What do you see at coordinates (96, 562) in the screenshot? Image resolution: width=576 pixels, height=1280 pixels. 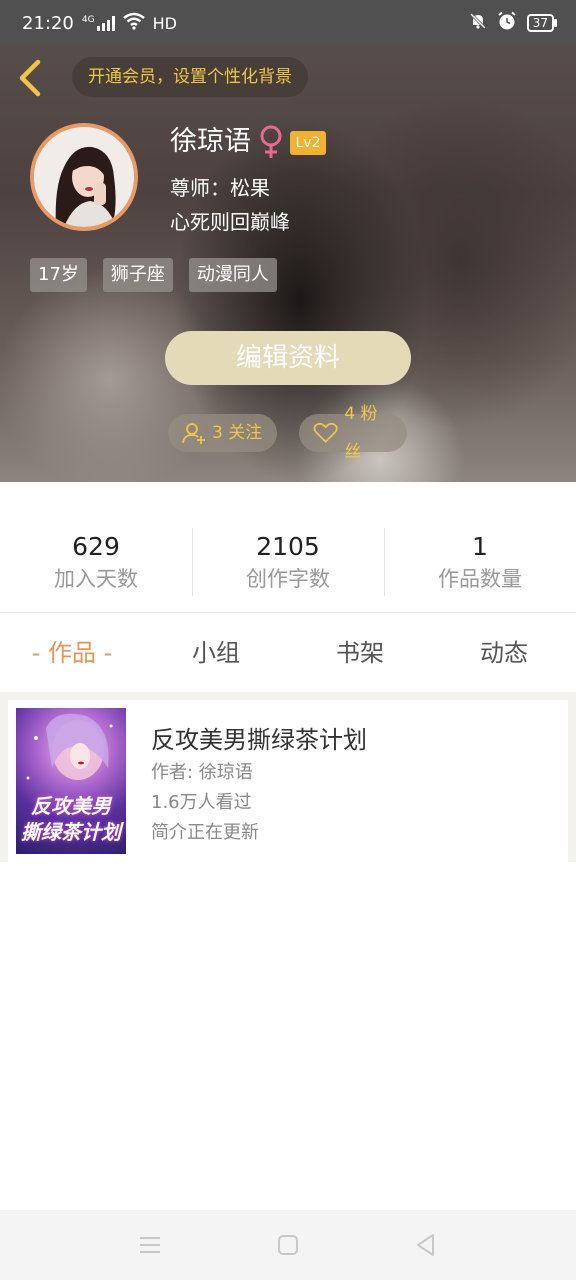 I see `stat-days-joined: 629 加入天数` at bounding box center [96, 562].